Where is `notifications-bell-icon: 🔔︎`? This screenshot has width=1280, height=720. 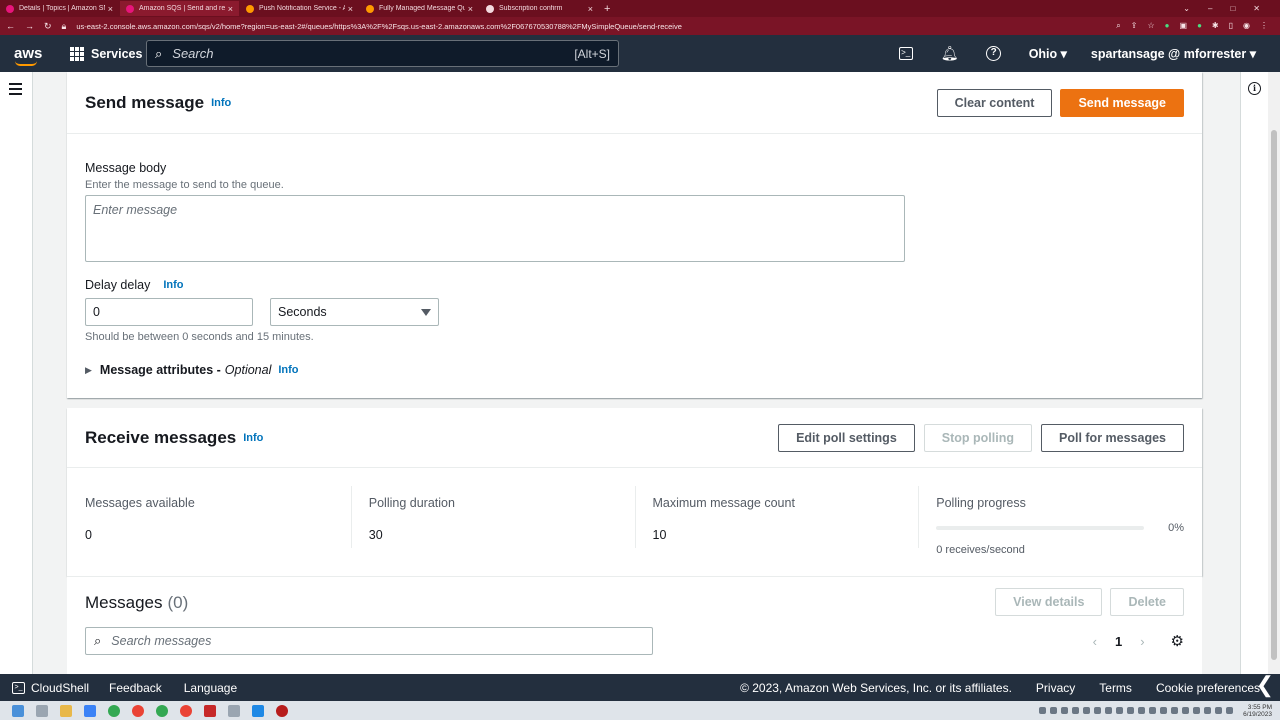
notifications-bell-icon: 🔔︎ is located at coordinates (950, 54).